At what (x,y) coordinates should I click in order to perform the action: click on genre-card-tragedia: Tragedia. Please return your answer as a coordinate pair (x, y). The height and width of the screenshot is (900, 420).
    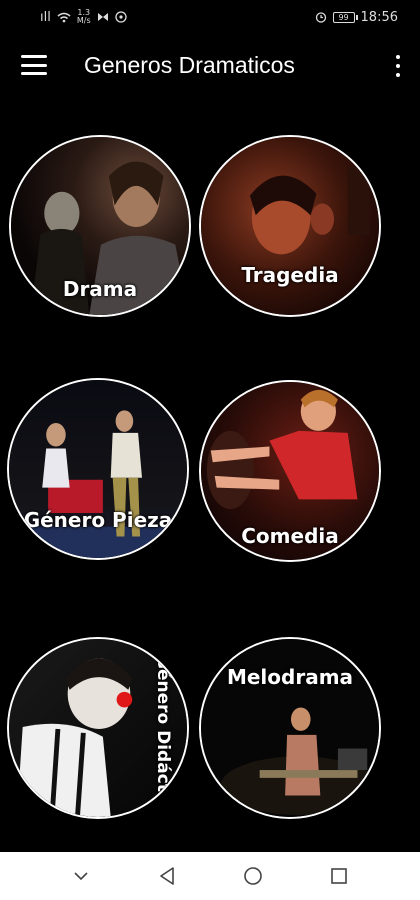
    Looking at the image, I should click on (290, 226).